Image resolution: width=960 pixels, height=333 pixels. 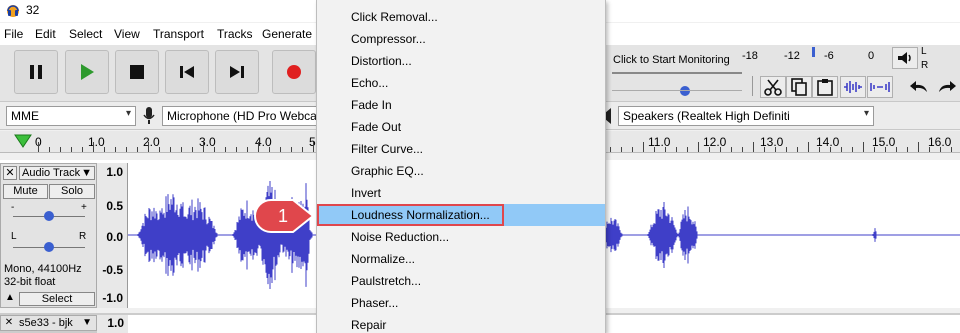 I want to click on paste-icon, so click(x=825, y=87).